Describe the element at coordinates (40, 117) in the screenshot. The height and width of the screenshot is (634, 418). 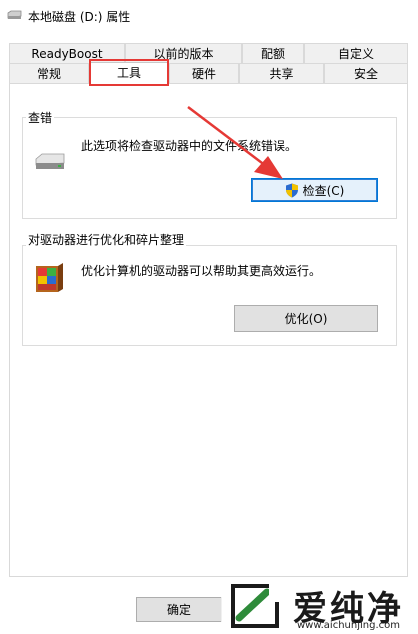
I see `error-check-title: 查错` at that location.